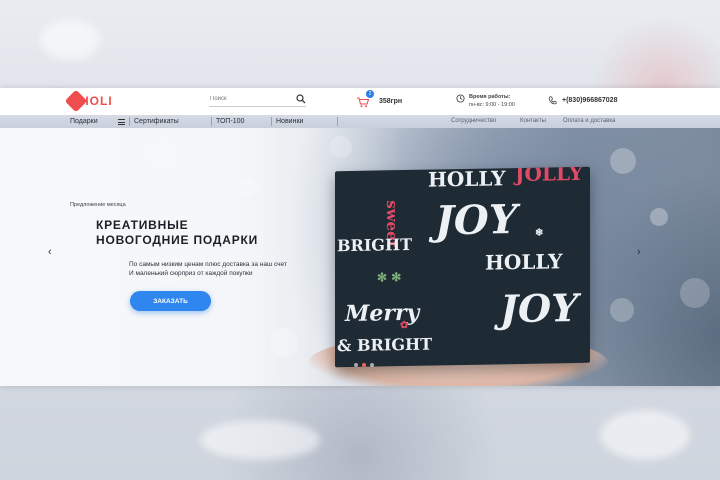 This screenshot has height=480, width=720. Describe the element at coordinates (539, 308) in the screenshot. I see `gift-text-joy-2: JOY` at that location.